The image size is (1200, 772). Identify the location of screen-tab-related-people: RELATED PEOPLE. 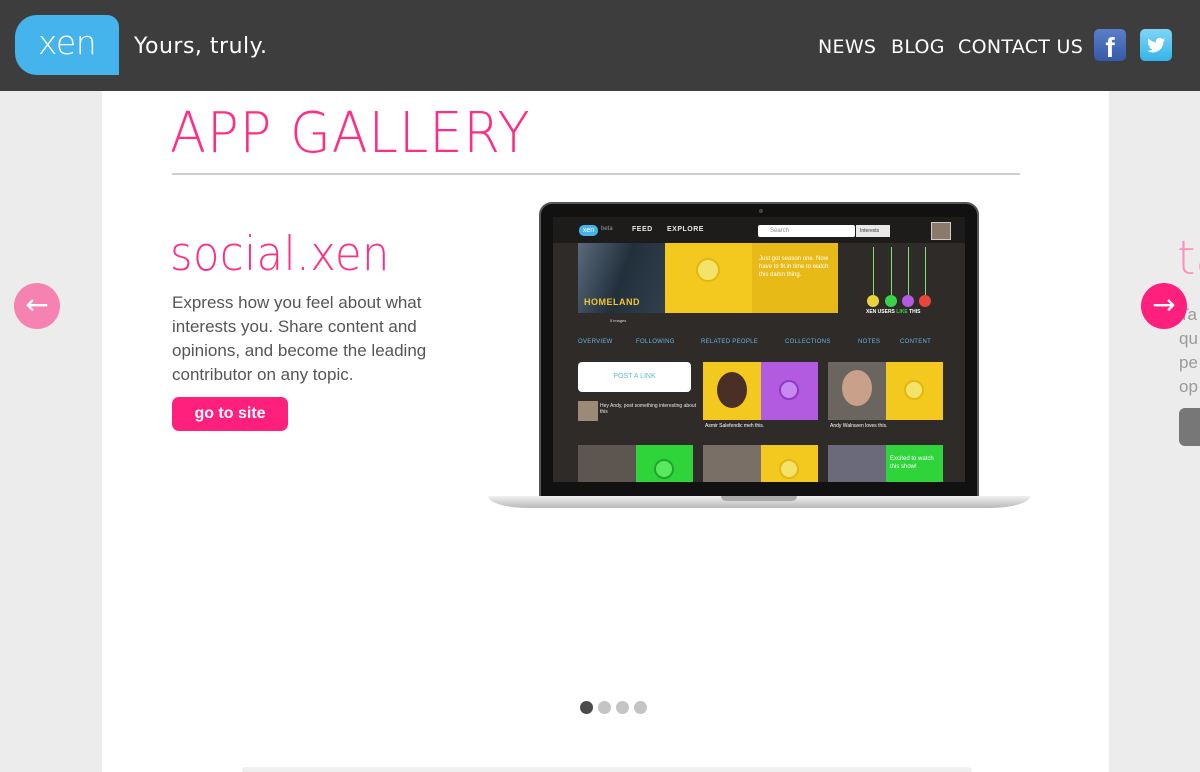
(730, 342).